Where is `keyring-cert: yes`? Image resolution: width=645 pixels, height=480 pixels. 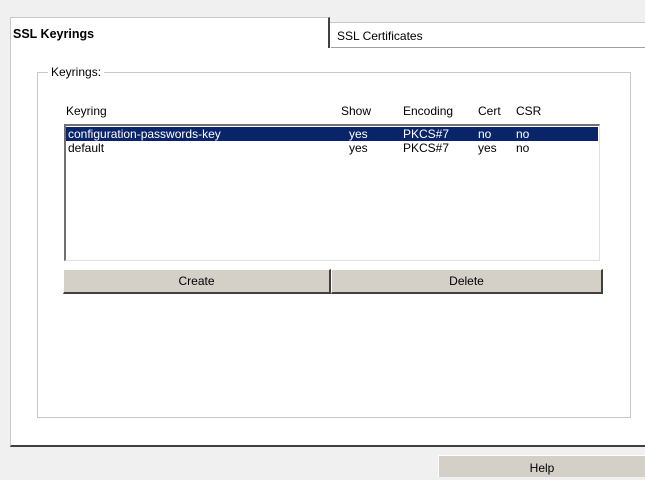
keyring-cert: yes is located at coordinates (487, 148).